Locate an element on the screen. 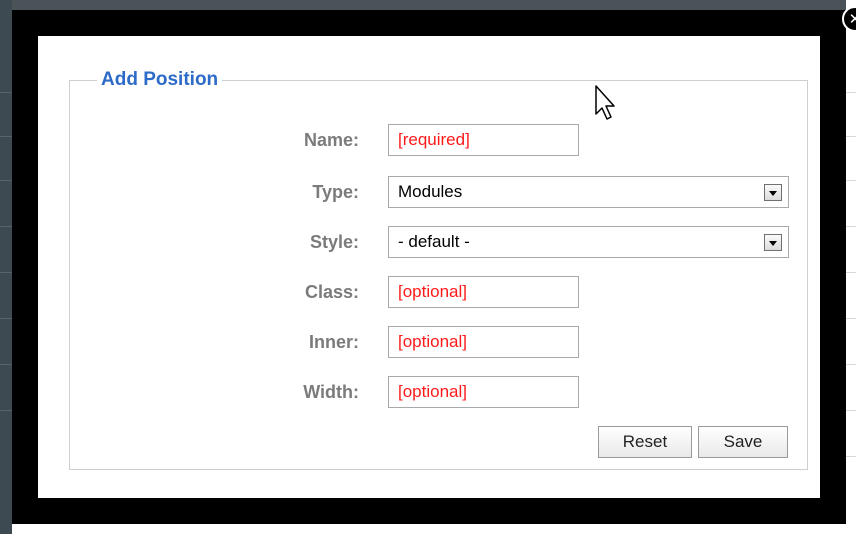 This screenshot has width=856, height=534. name-label: Name: is located at coordinates (331, 140).